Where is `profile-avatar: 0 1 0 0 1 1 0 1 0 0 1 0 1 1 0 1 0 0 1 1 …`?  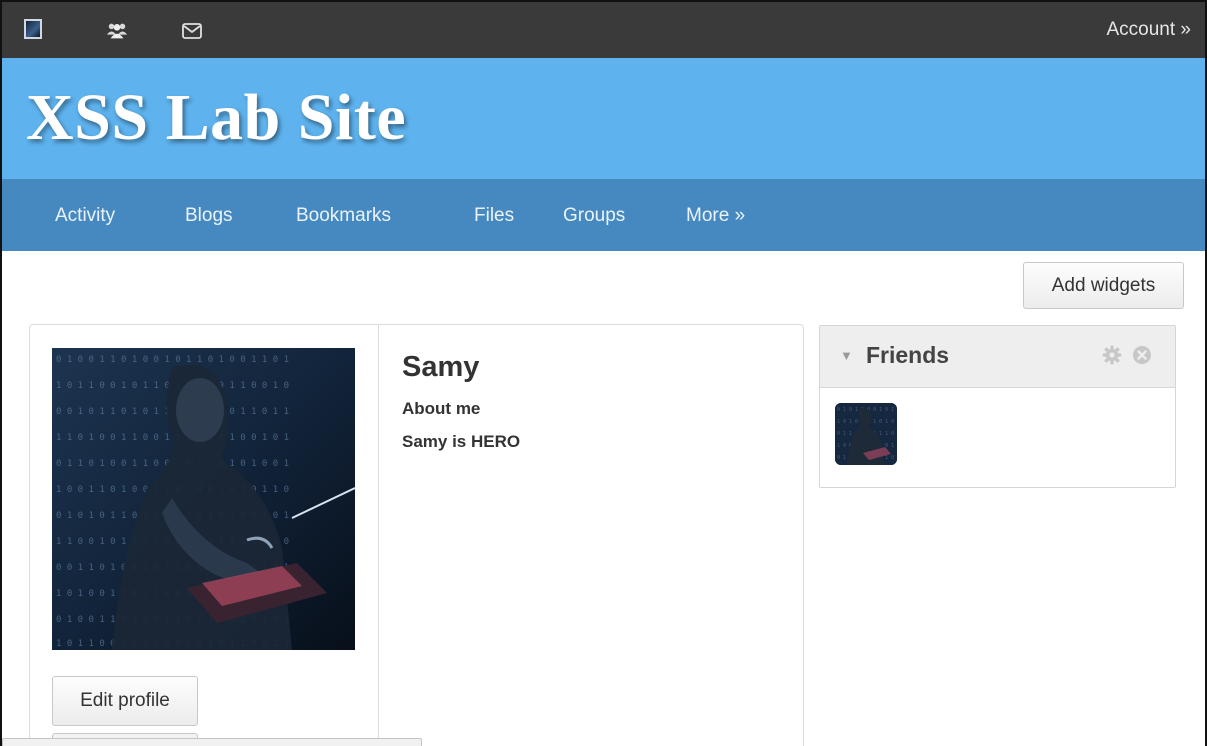
profile-avatar: 0 1 0 0 1 1 0 1 0 0 1 0 1 1 0 1 0 0 1 1 … is located at coordinates (203, 499).